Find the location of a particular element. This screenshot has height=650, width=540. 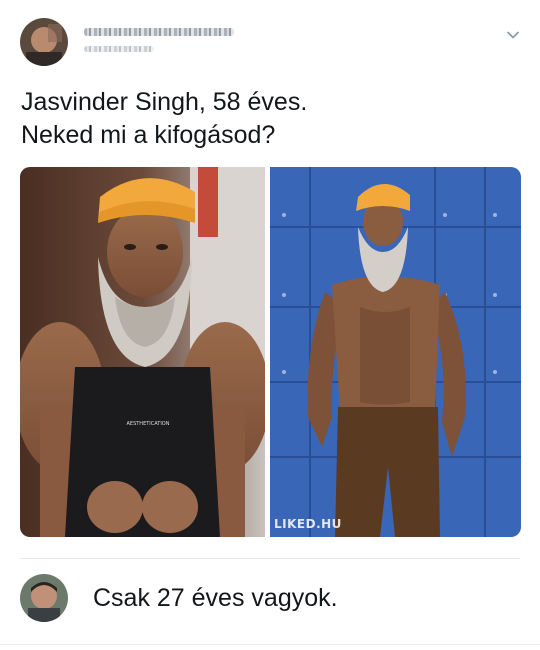

bottom-divider is located at coordinates (270, 644).